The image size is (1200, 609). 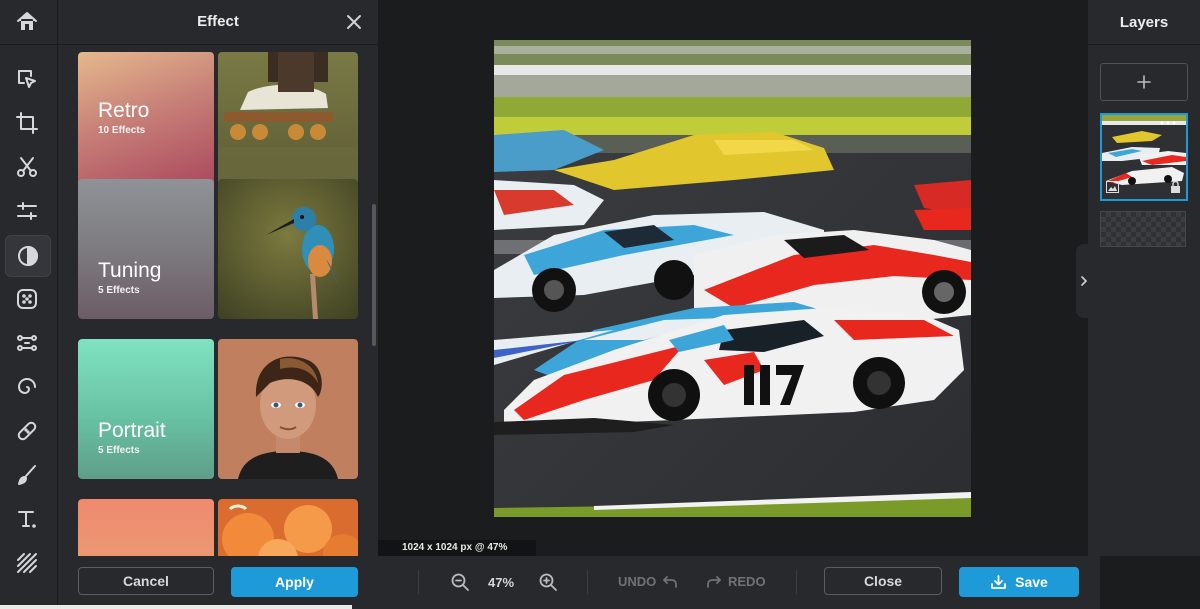 What do you see at coordinates (999, 582) in the screenshot?
I see `download-icon` at bounding box center [999, 582].